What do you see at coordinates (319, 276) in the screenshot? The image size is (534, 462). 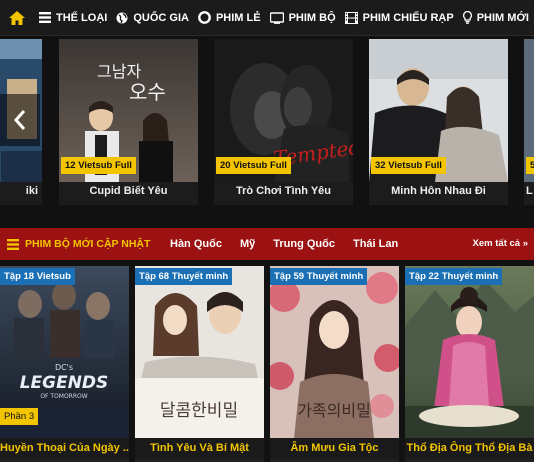 I see `episode-badge: Tập 59 Thuyết minh` at bounding box center [319, 276].